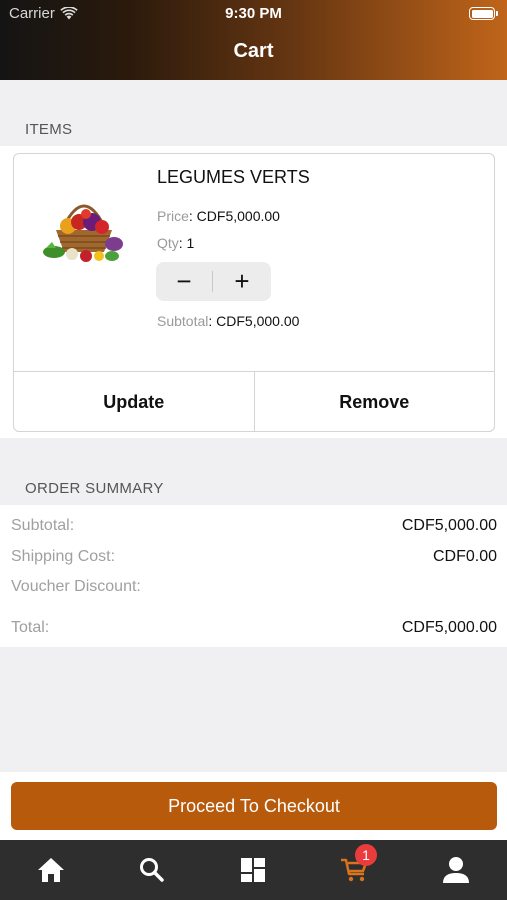 This screenshot has width=507, height=900. What do you see at coordinates (242, 281) in the screenshot?
I see `increment-button: +` at bounding box center [242, 281].